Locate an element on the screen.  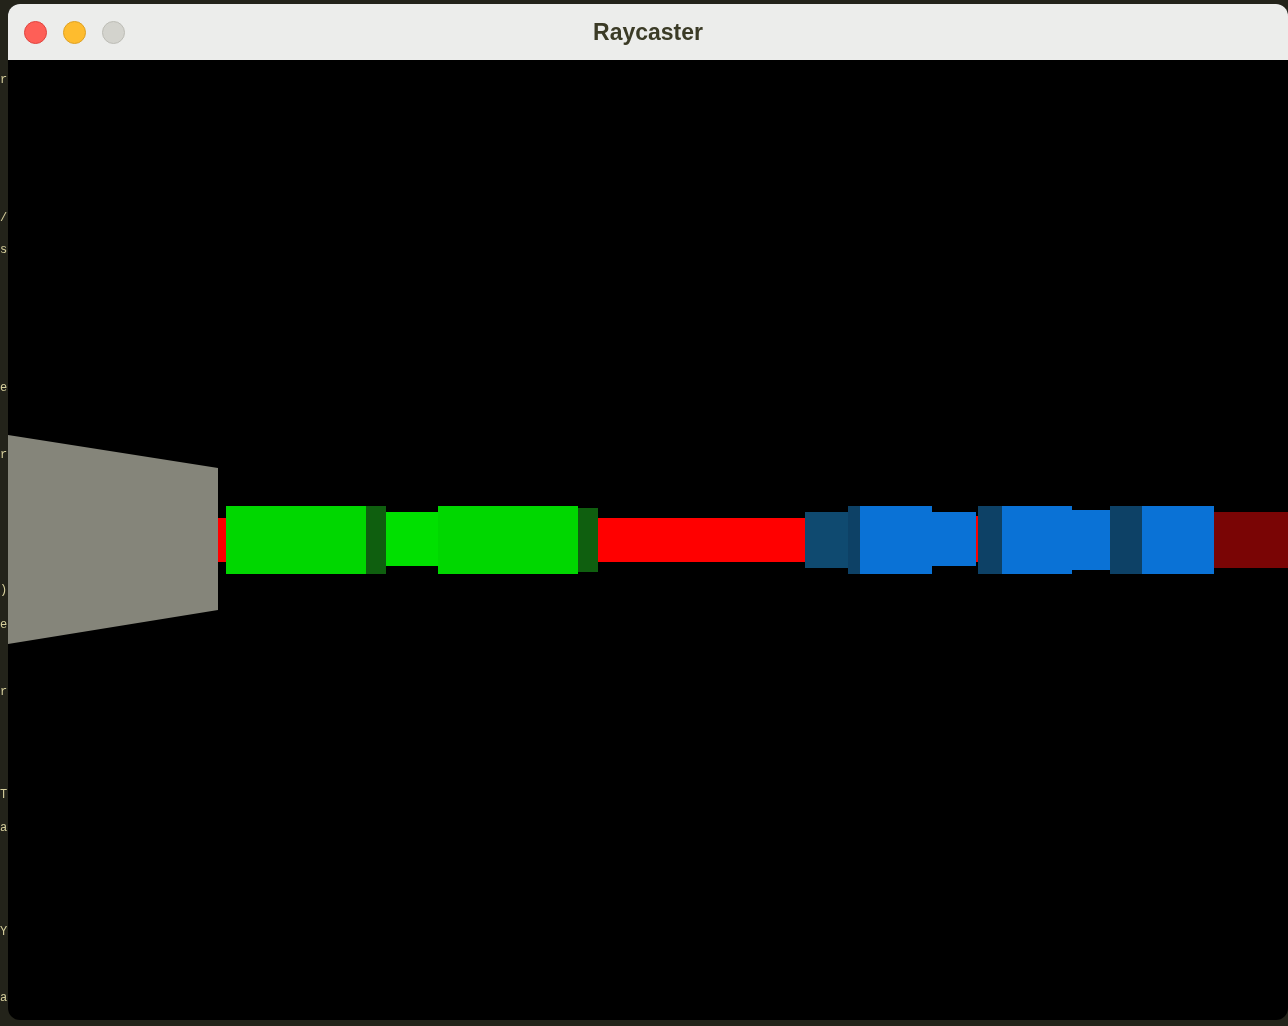
code-fragment: Y is located at coordinates (4, 932).